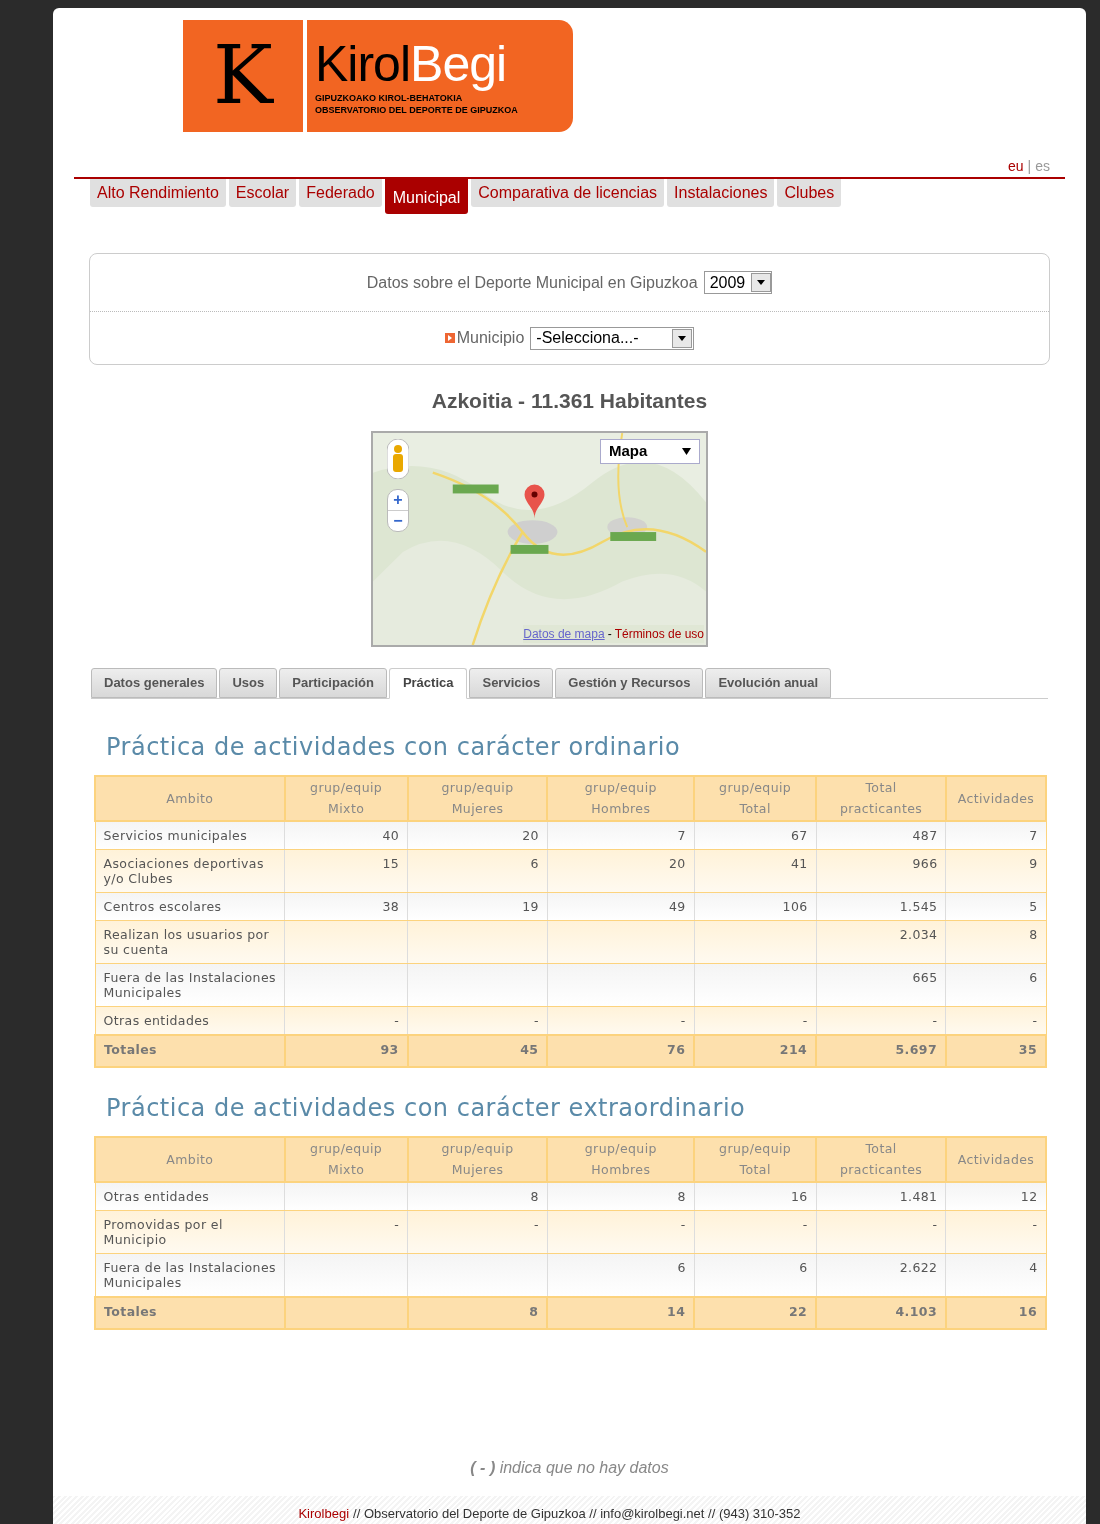 The image size is (1100, 1524). What do you see at coordinates (511, 682) in the screenshot?
I see `section-tab: Servicios` at bounding box center [511, 682].